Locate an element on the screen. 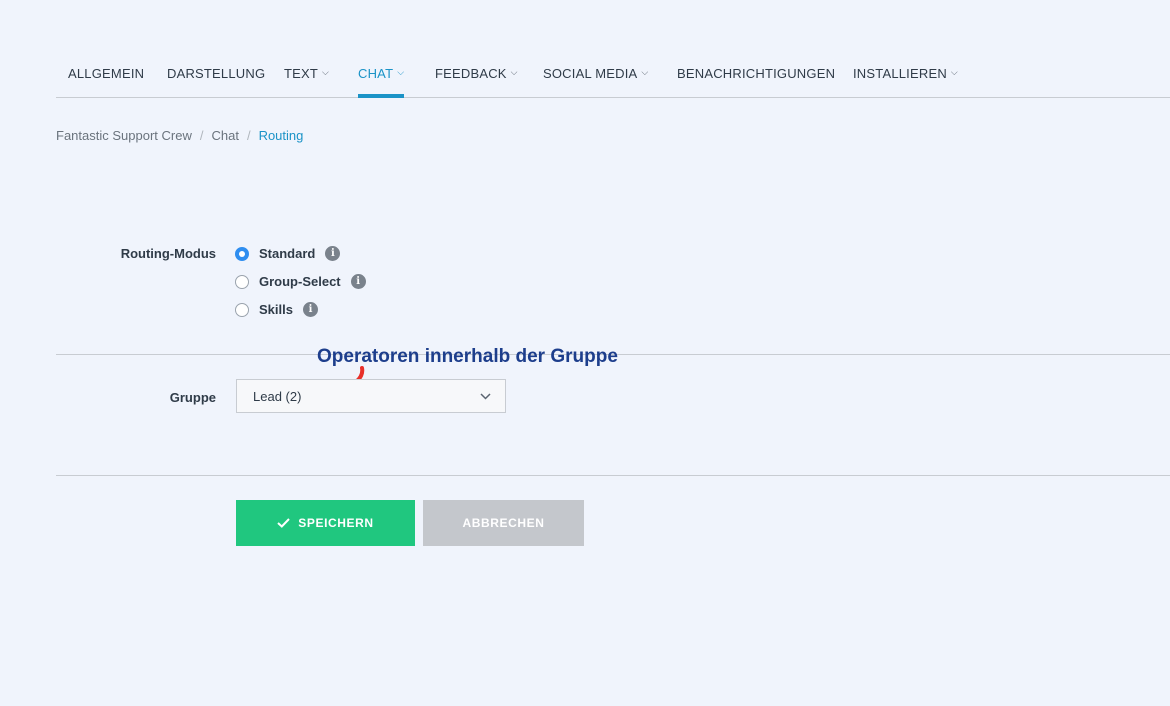 The image size is (1170, 706). radio-label: Skills is located at coordinates (276, 309).